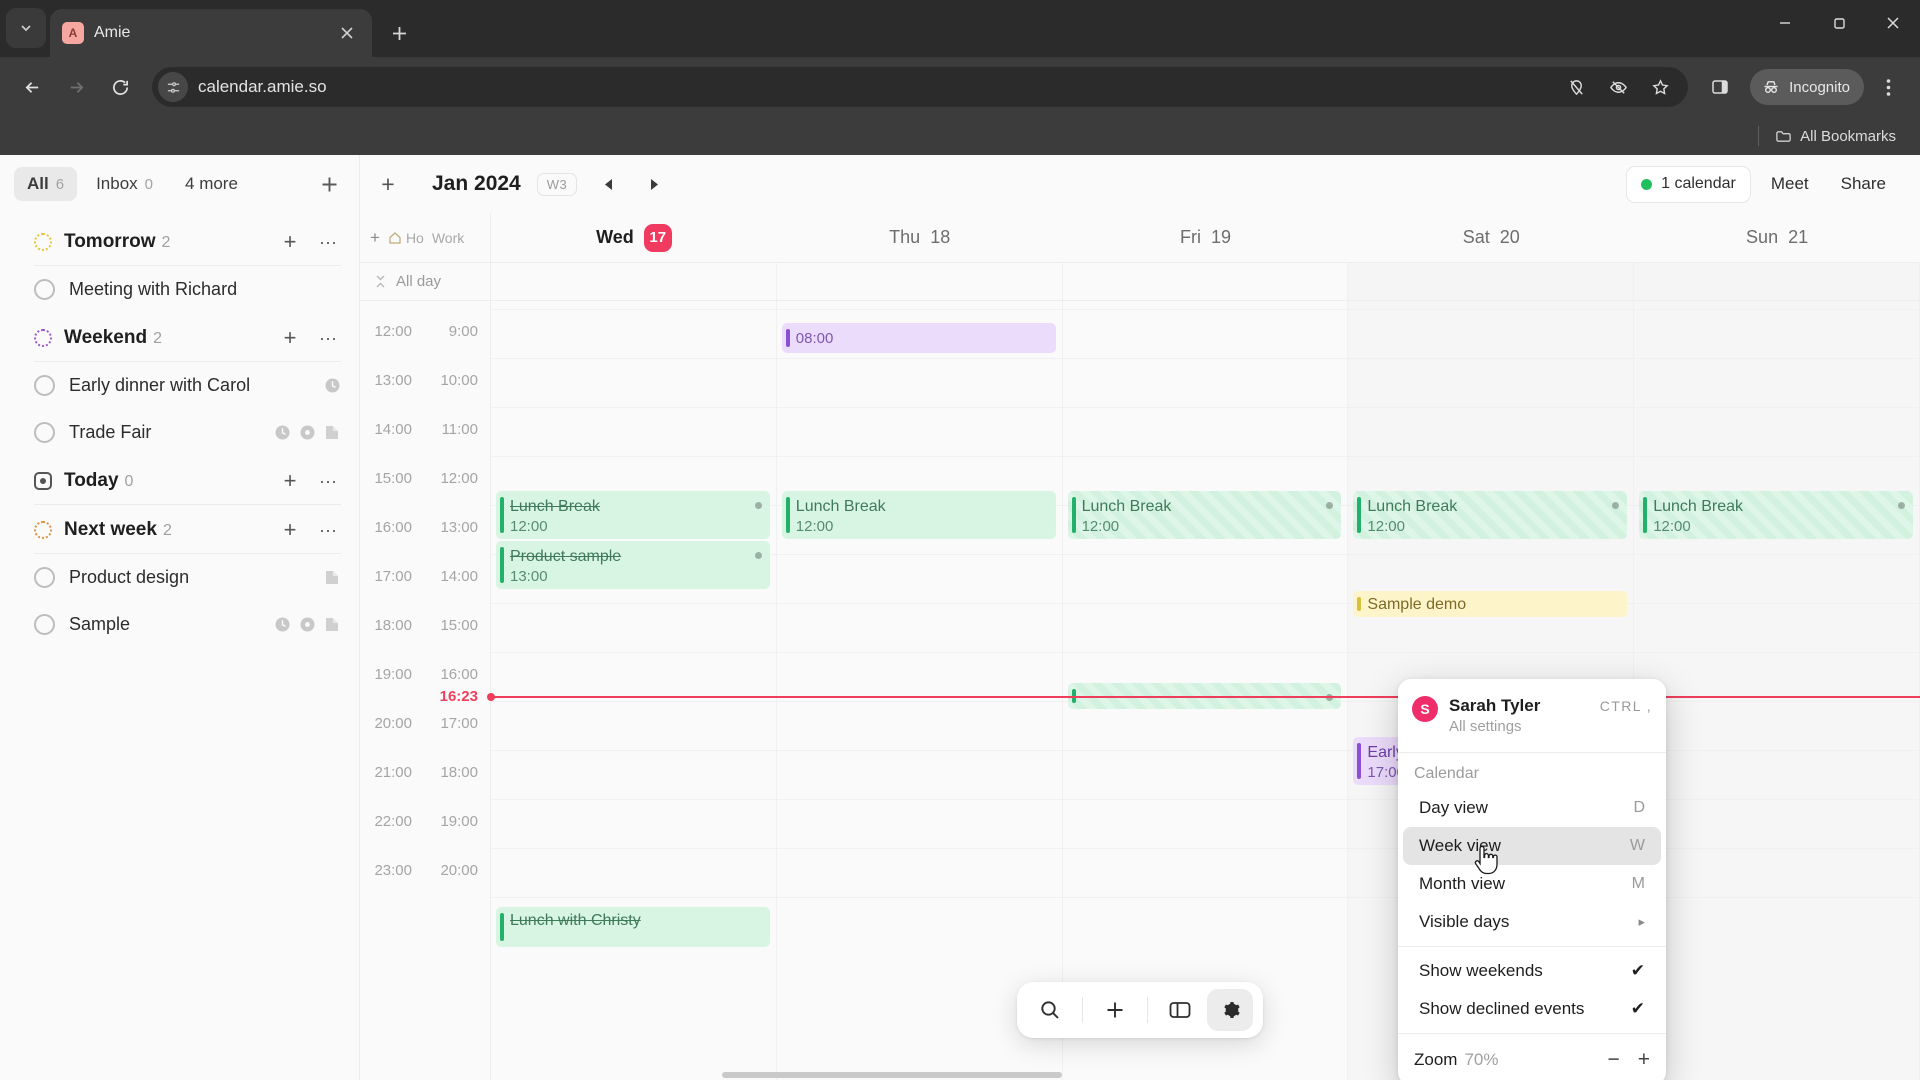  What do you see at coordinates (179, 432) in the screenshot?
I see `list-item: Trade Fair` at bounding box center [179, 432].